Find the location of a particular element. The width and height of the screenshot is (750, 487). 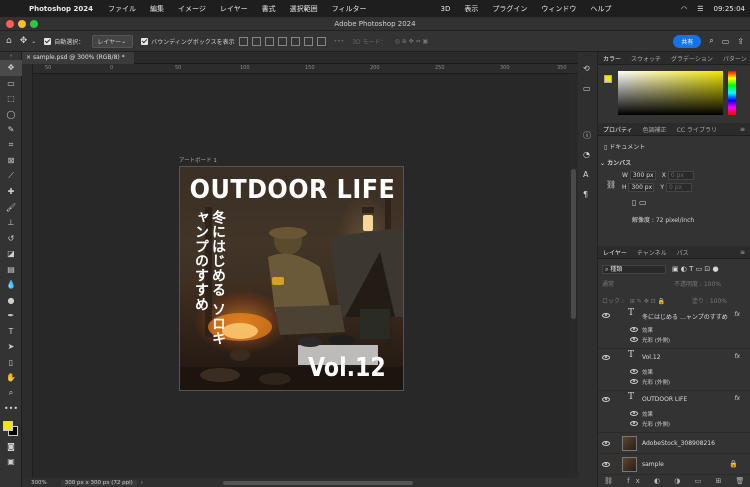

char-panel-icon: A is located at coordinates (585, 174).